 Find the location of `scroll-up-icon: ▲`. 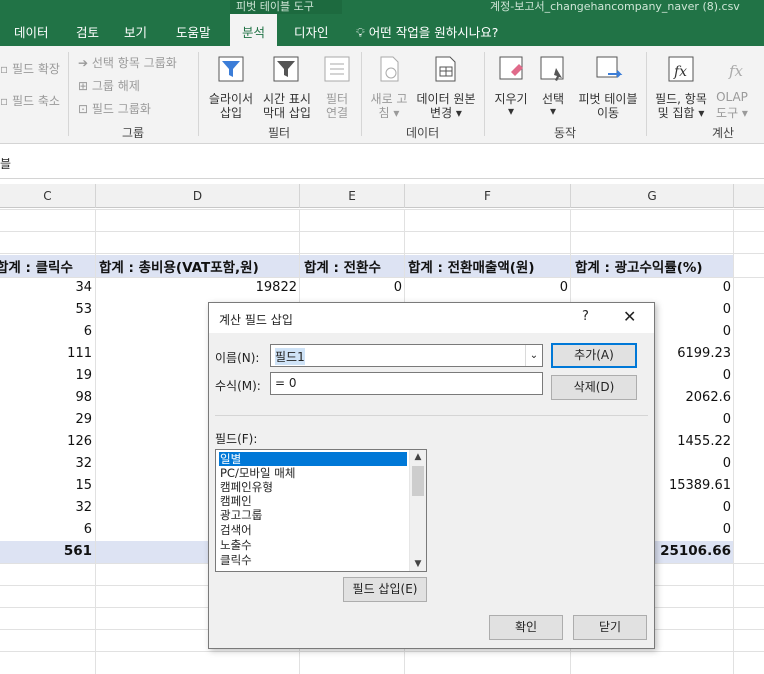

scroll-up-icon: ▲ is located at coordinates (418, 457).